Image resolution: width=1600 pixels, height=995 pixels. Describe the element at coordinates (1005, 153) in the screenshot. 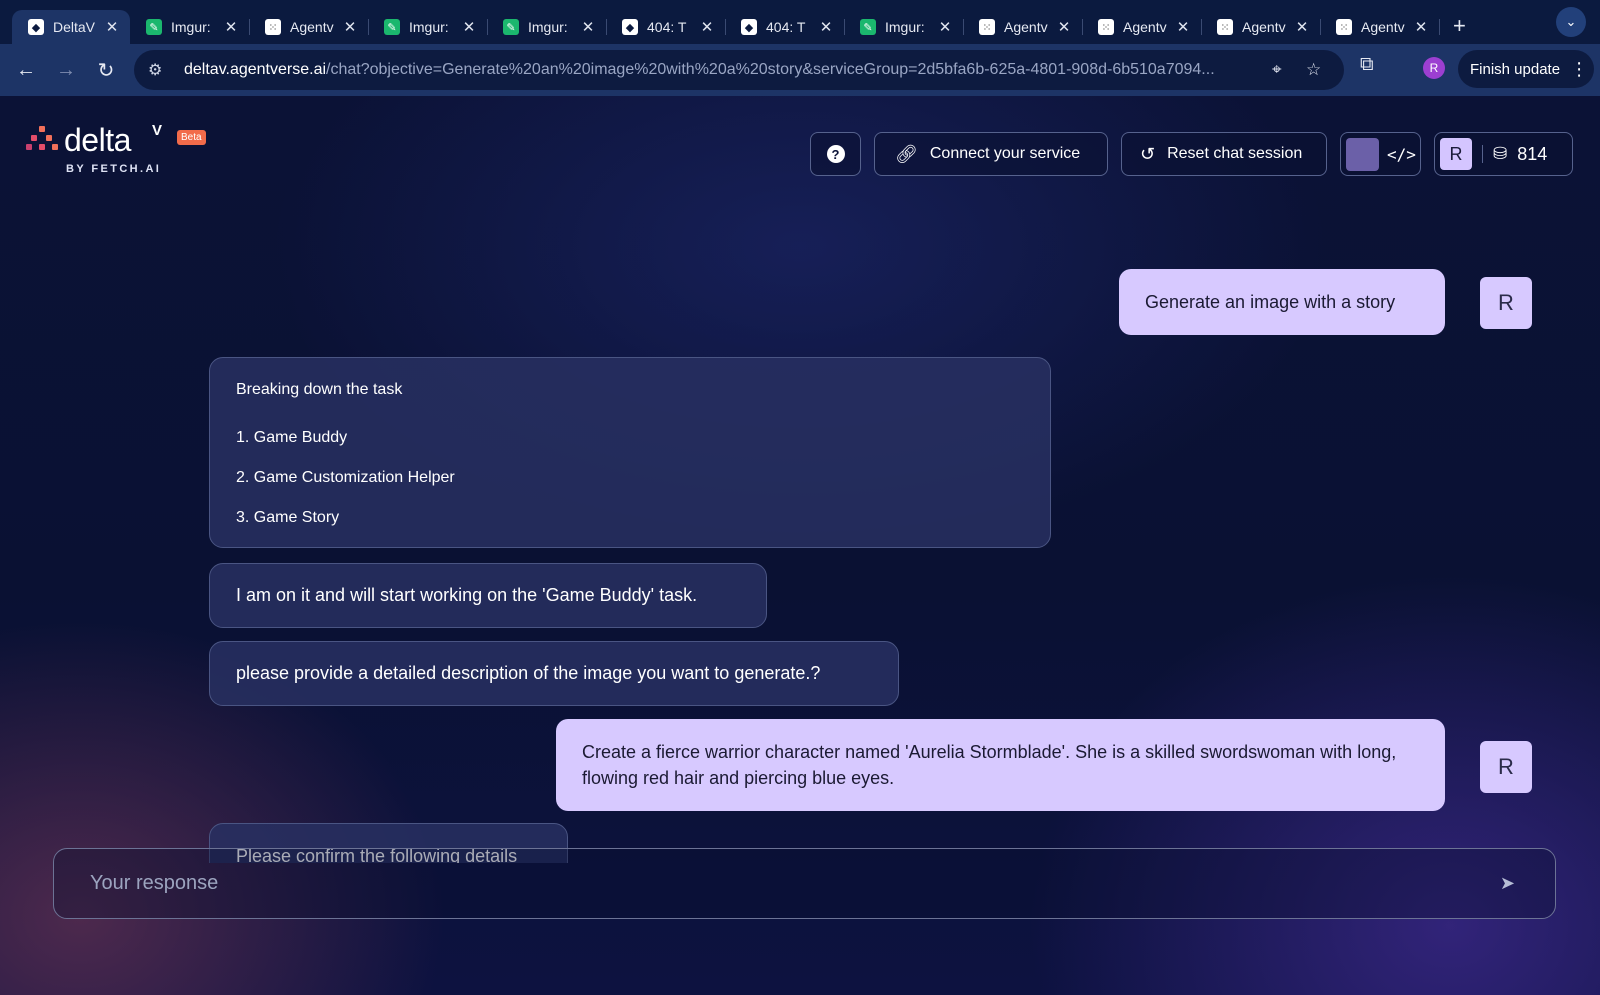

I see `connect-service-label: Connect your service` at that location.